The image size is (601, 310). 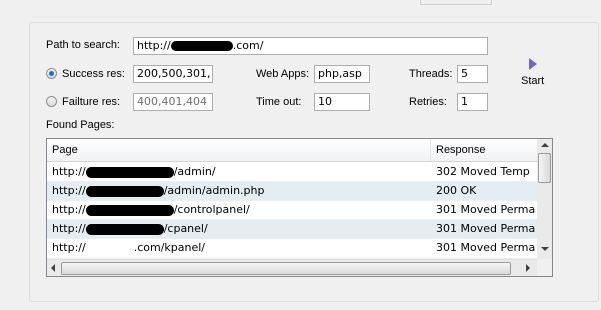 I want to click on row-page: http:// /admin/admin.php, so click(x=158, y=191).